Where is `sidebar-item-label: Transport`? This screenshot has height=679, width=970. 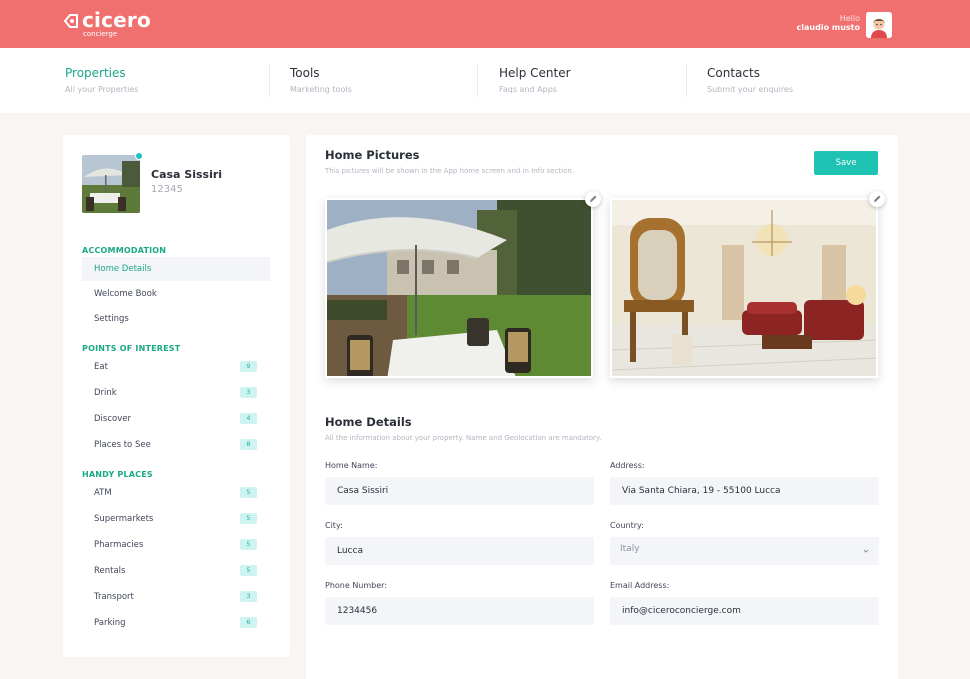 sidebar-item-label: Transport is located at coordinates (114, 597).